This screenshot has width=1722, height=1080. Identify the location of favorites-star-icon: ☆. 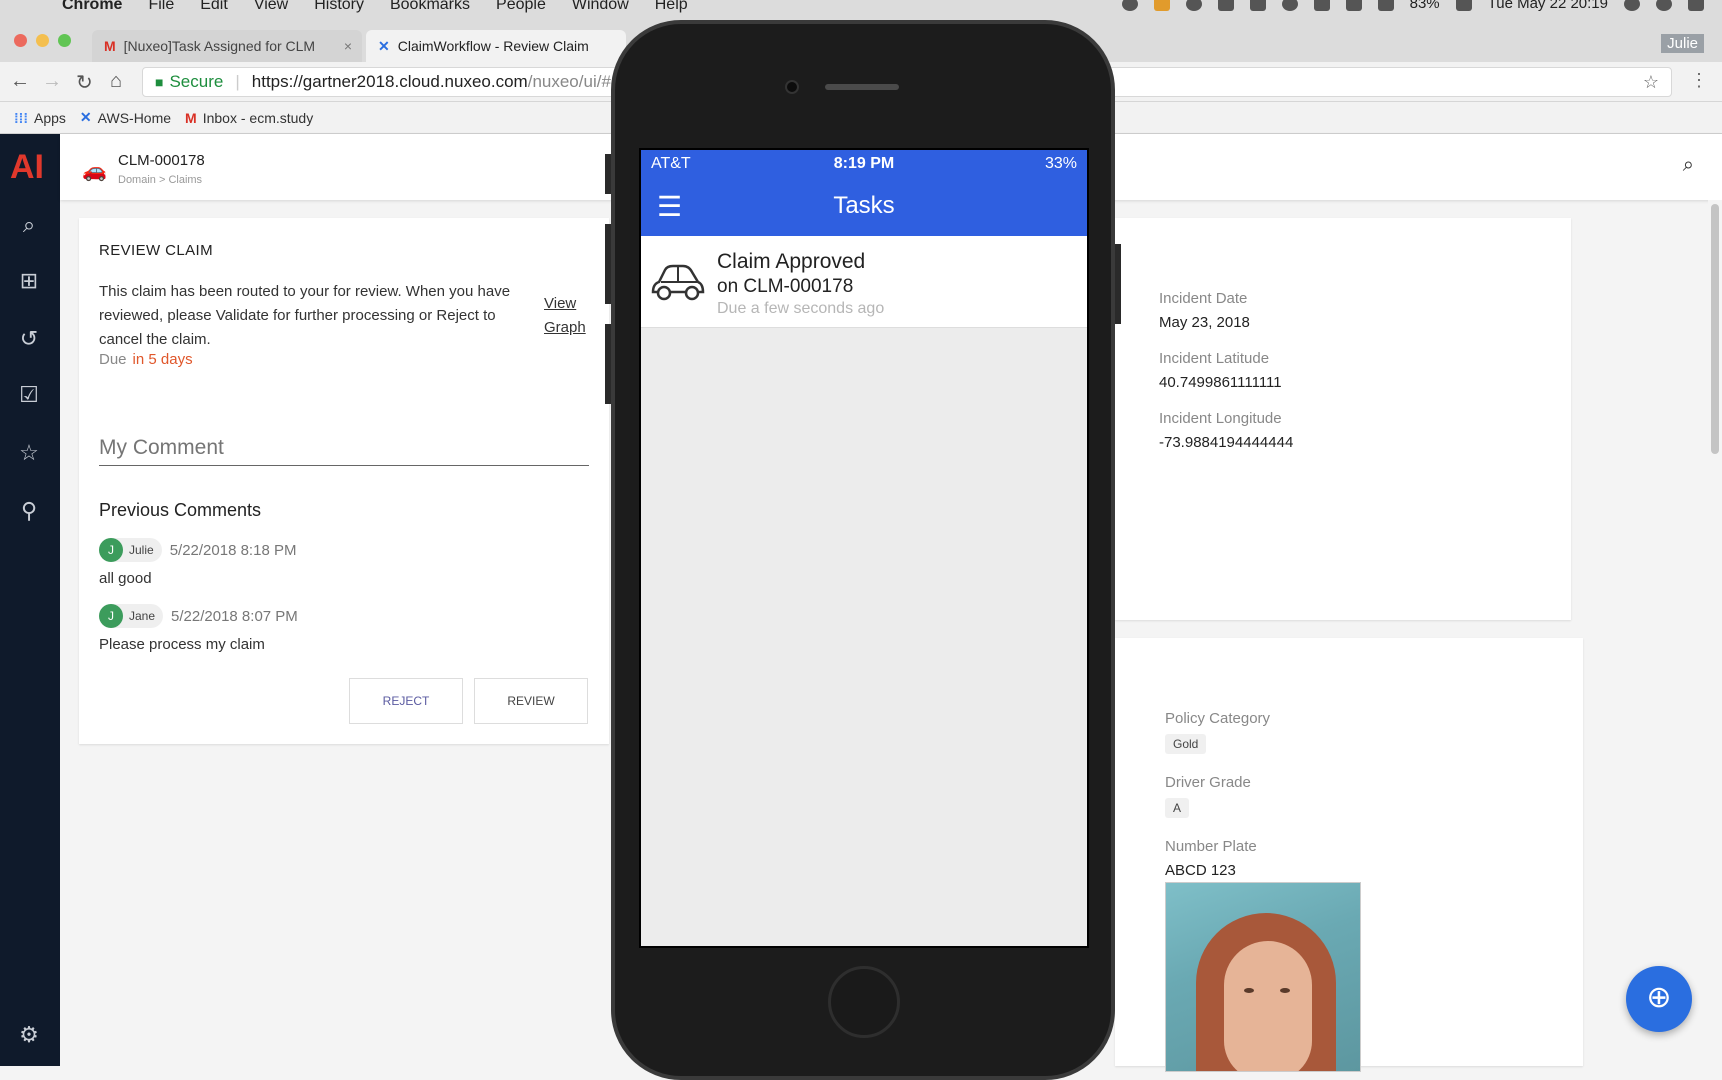
(29, 453).